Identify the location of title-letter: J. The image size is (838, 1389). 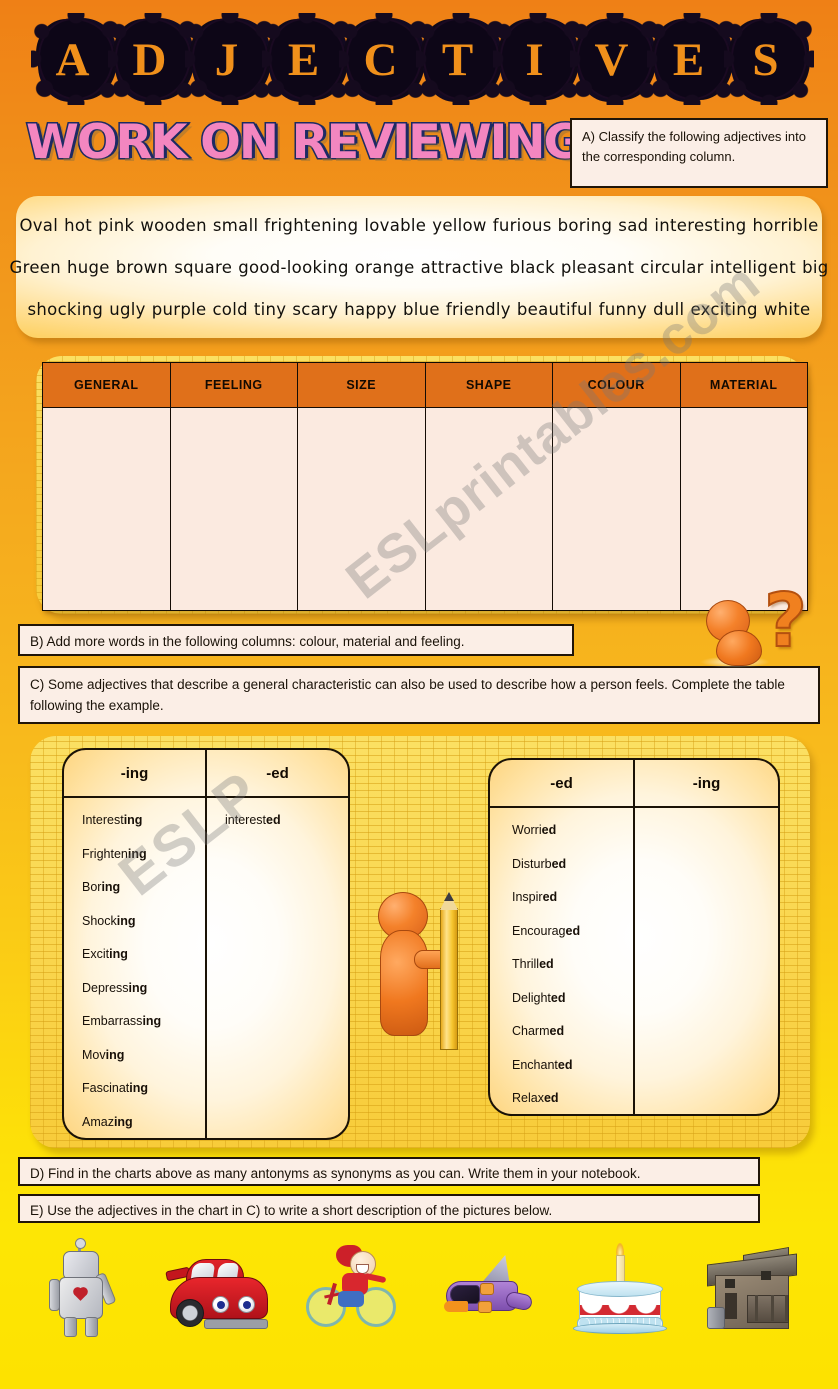
(230, 59).